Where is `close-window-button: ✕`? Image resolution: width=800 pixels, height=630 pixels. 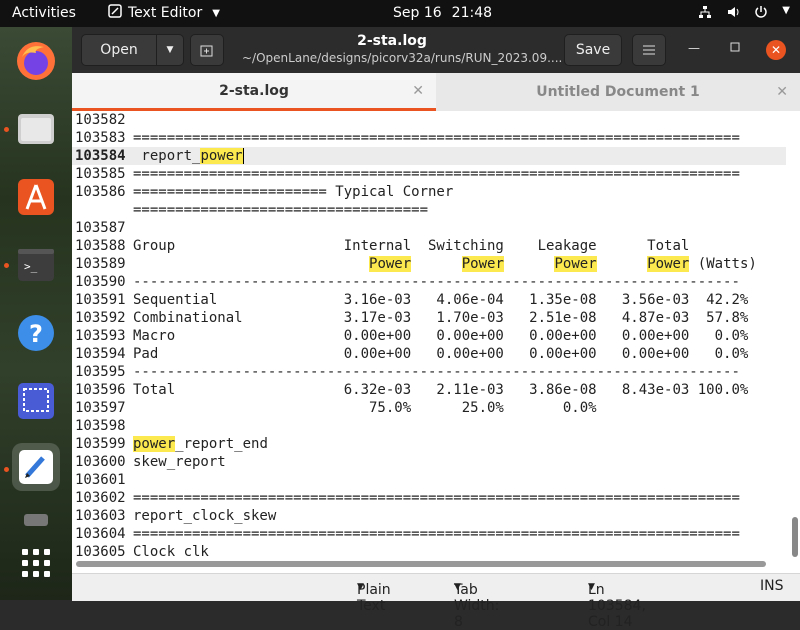 close-window-button: ✕ is located at coordinates (776, 50).